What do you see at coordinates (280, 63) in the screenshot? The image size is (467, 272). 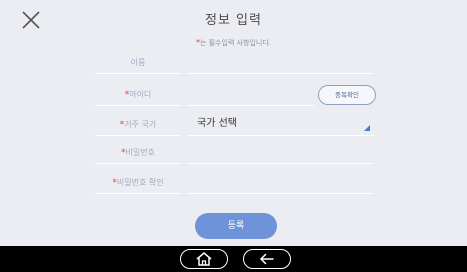 I see `name-field` at bounding box center [280, 63].